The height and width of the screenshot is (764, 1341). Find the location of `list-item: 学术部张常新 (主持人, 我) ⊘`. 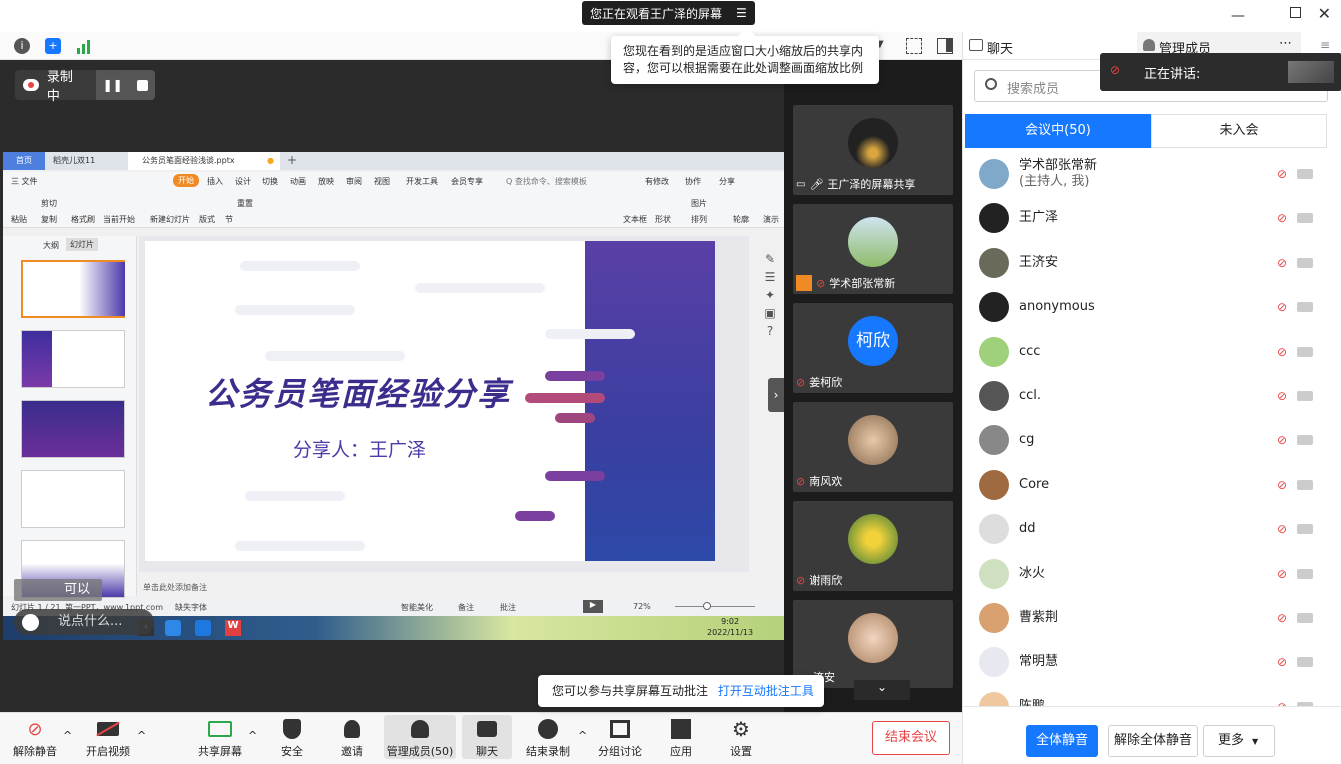

list-item: 学术部张常新 (主持人, 我) ⊘ is located at coordinates (1154, 174).